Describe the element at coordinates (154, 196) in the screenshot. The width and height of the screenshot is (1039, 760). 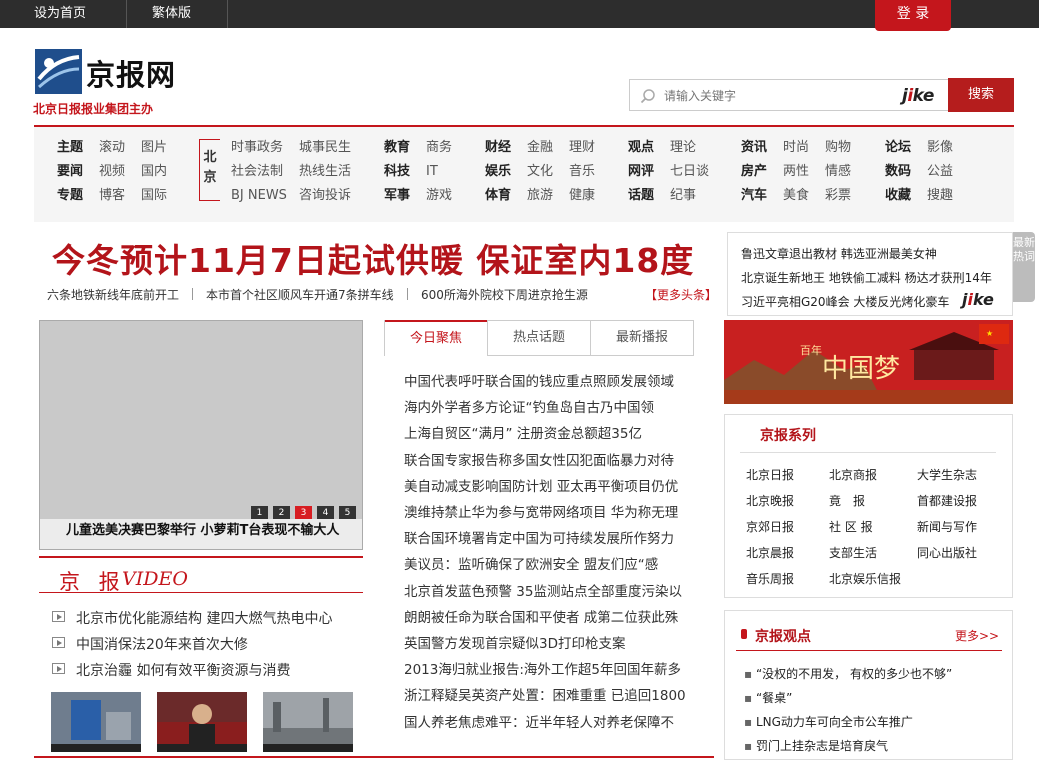
I see `nav-link: 国际` at that location.